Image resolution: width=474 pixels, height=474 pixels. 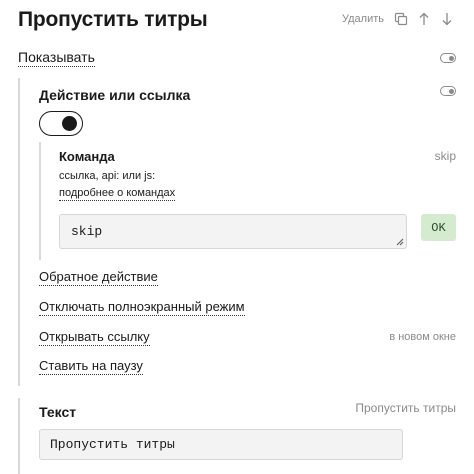 I want to click on option-exit-fullscreen: Отключать полноэкранный режим, so click(x=142, y=307).